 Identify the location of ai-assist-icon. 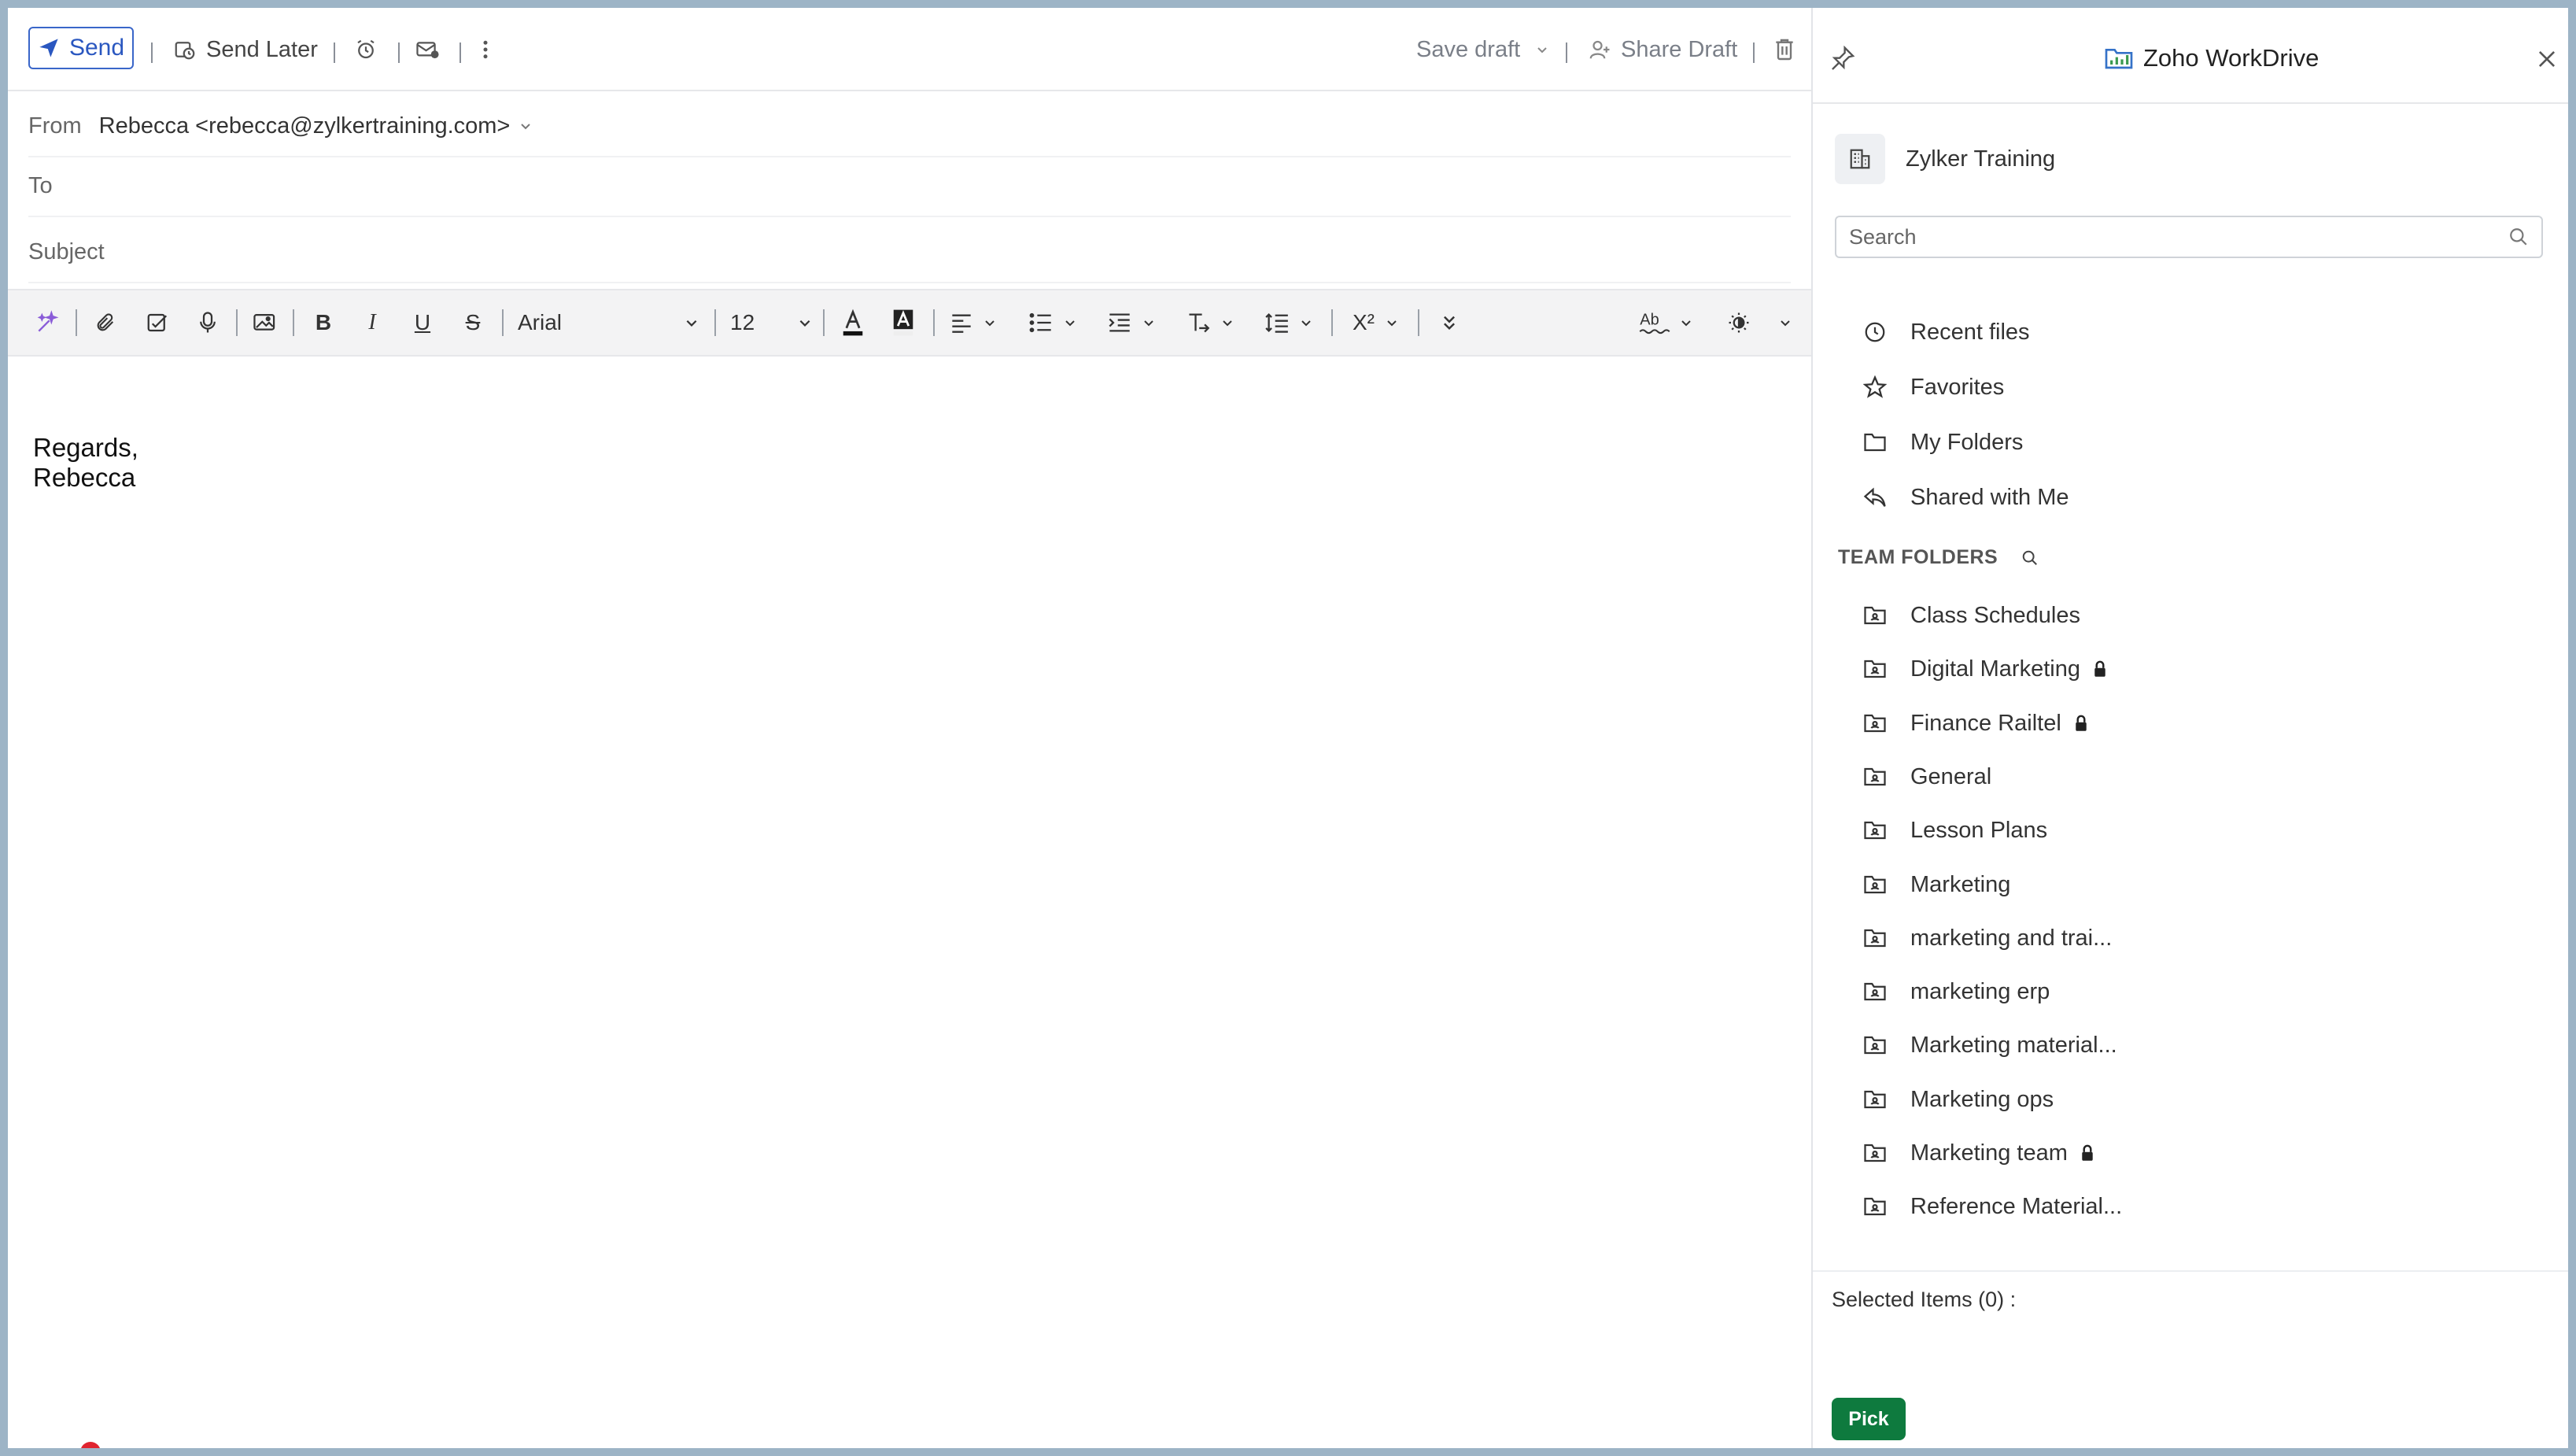
(47, 323).